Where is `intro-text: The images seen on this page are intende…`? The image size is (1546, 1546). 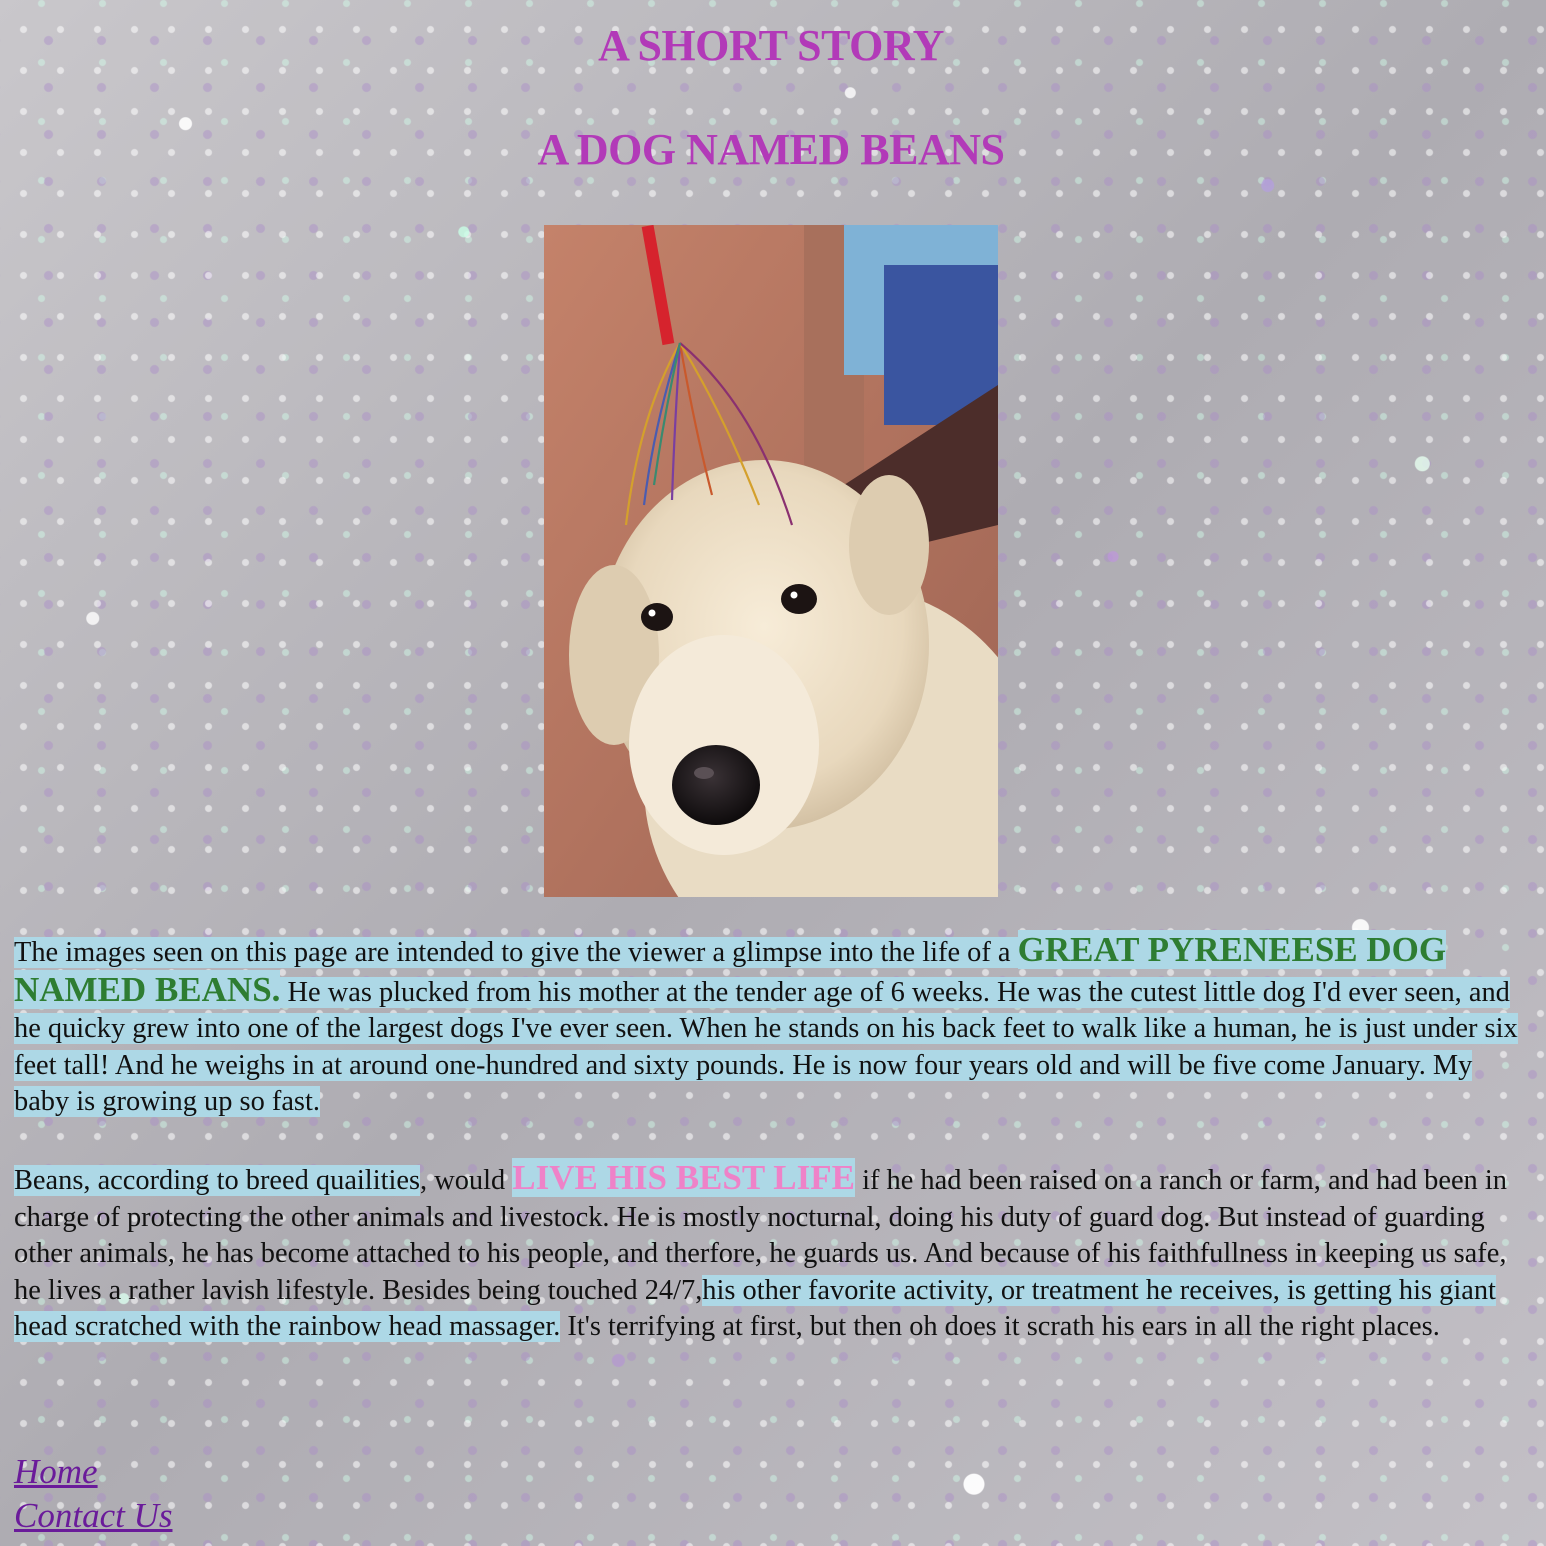
intro-text: The images seen on this page are intende… is located at coordinates (516, 952).